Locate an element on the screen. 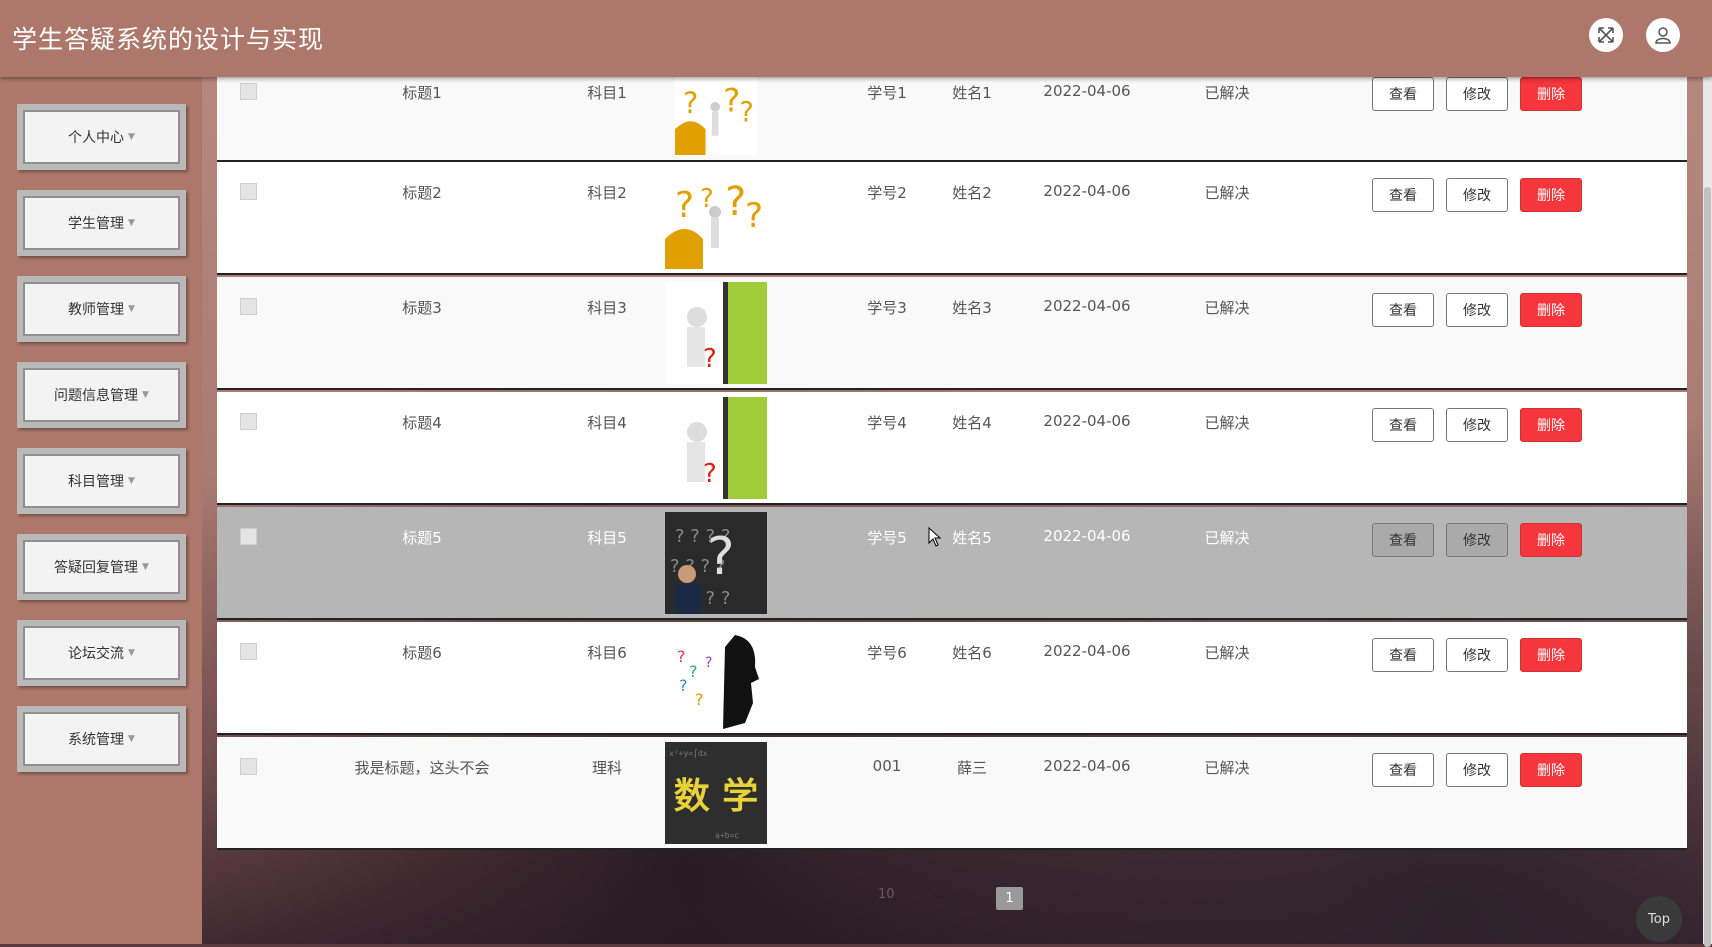 The width and height of the screenshot is (1712, 947). student-id-cell: 001 is located at coordinates (887, 766).